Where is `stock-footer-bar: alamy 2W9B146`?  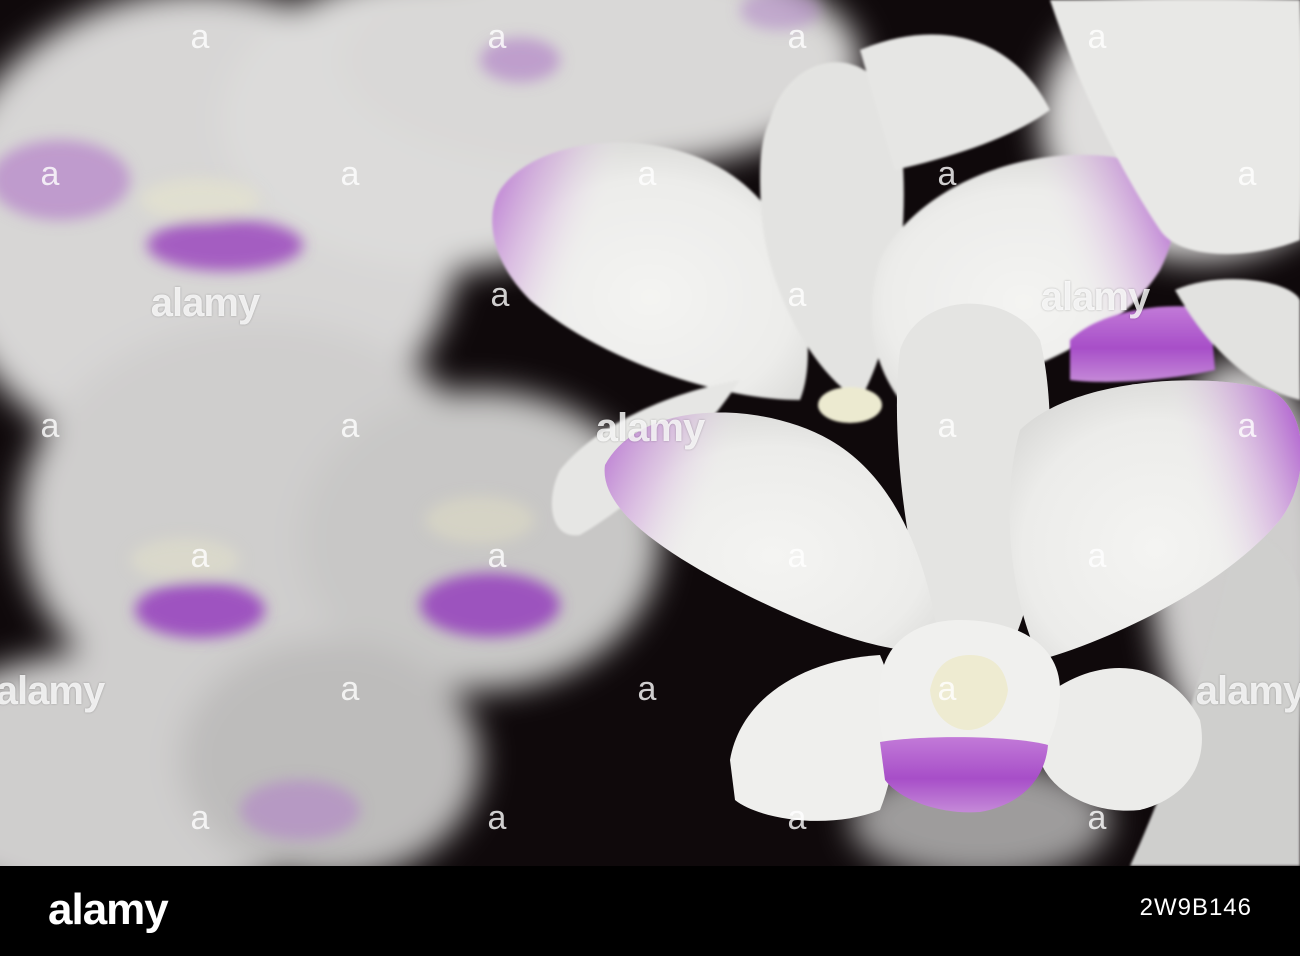
stock-footer-bar: alamy 2W9B146 is located at coordinates (650, 911).